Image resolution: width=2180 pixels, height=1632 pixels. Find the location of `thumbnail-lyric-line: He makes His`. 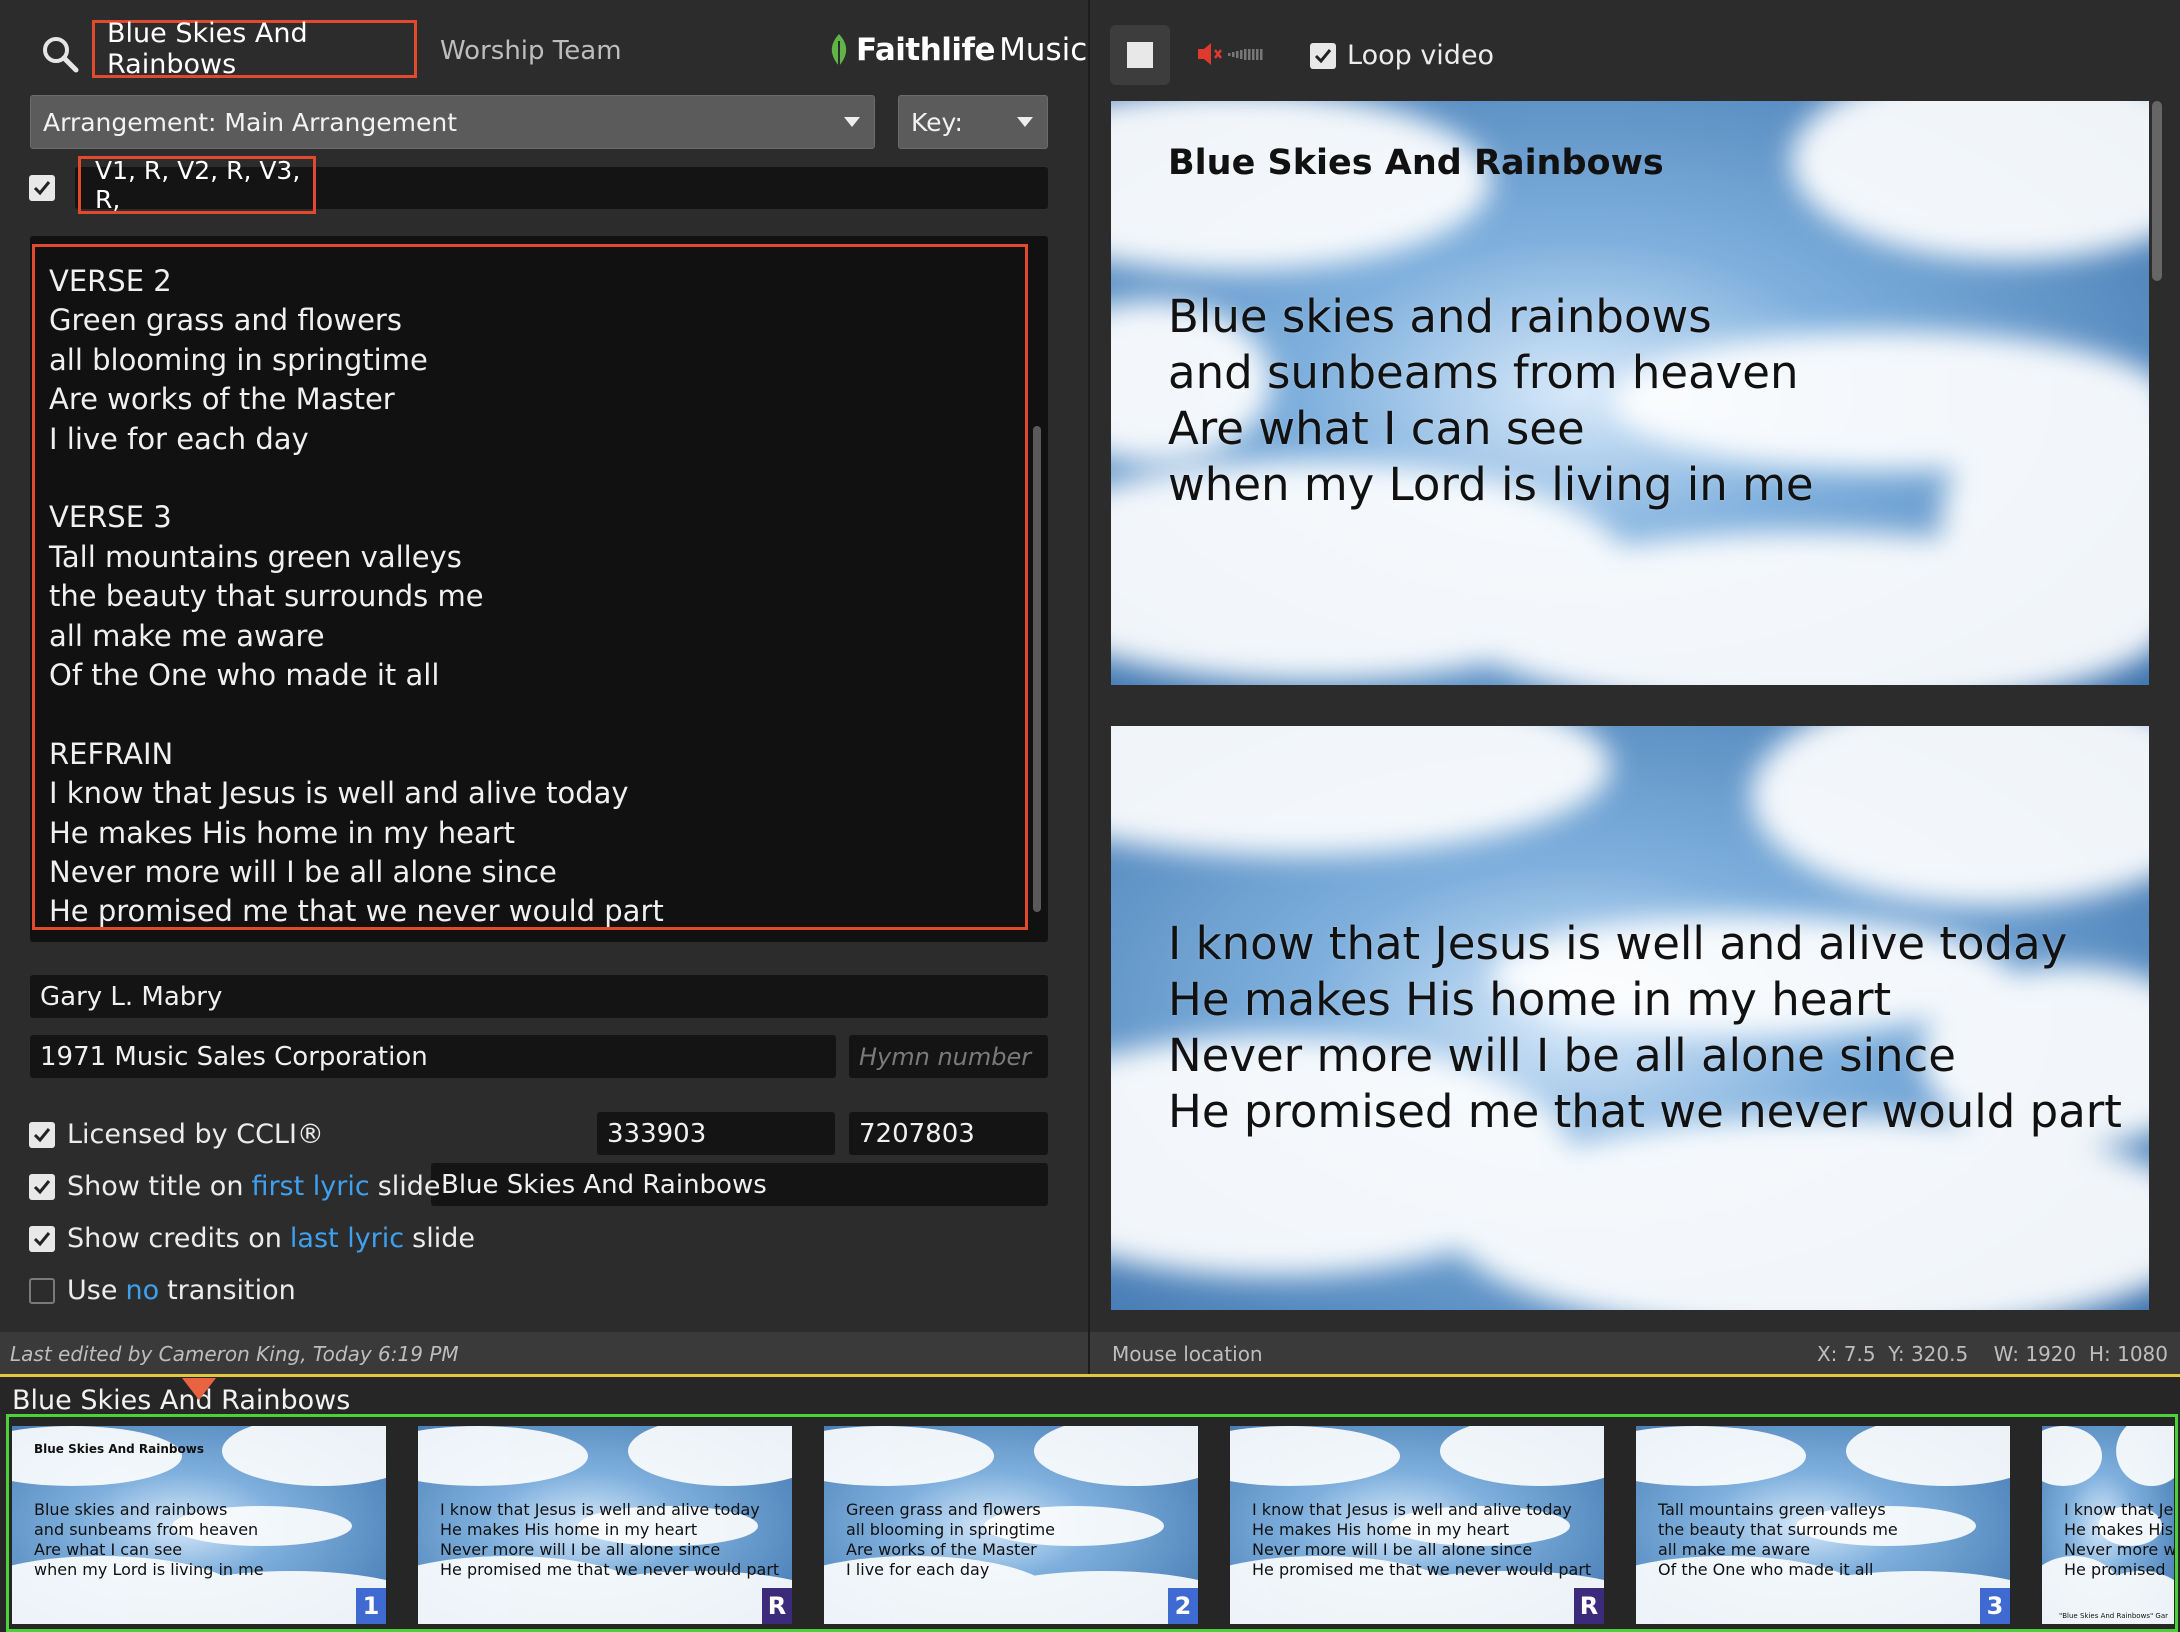

thumbnail-lyric-line: He makes His is located at coordinates (2119, 1529).